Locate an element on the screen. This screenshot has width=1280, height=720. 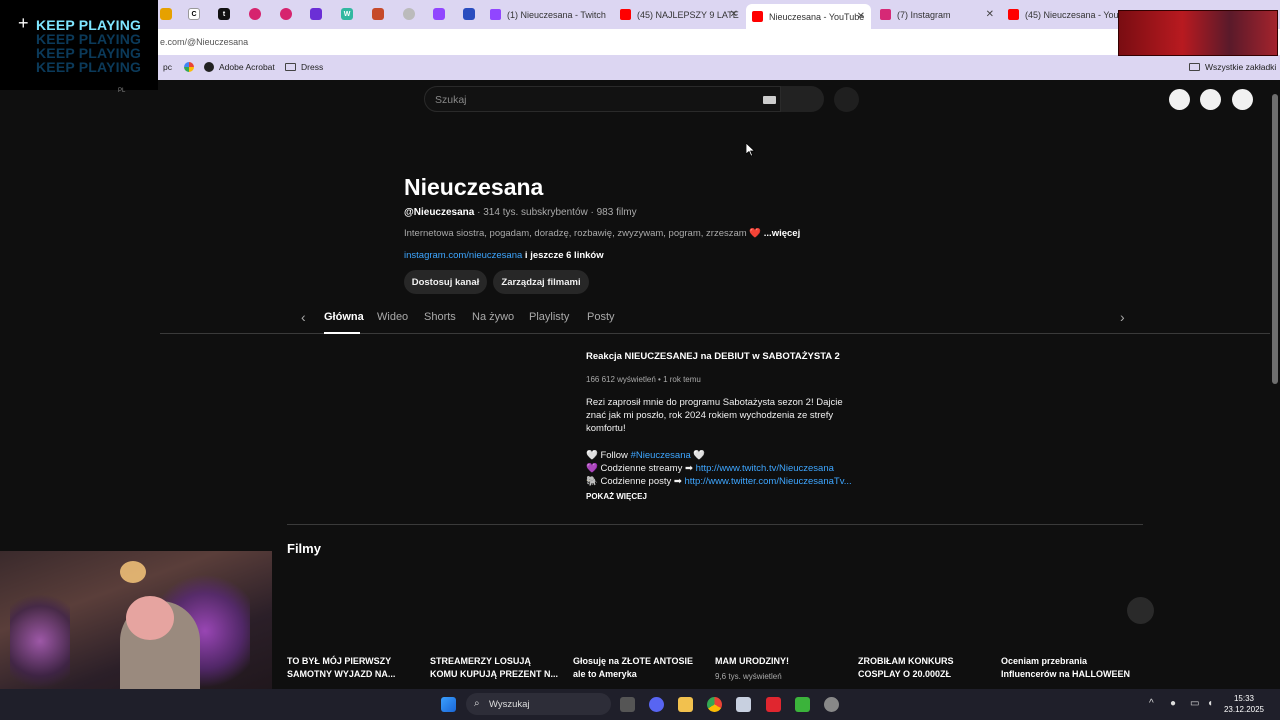
channel-name: Nieuczesana is located at coordinates (474, 187).